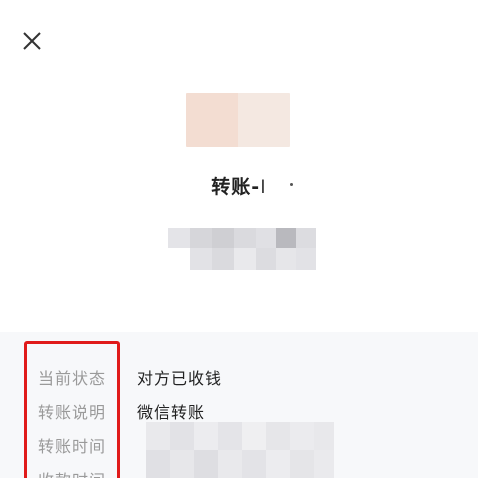  What do you see at coordinates (241, 450) in the screenshot?
I see `time-values-redacted` at bounding box center [241, 450].